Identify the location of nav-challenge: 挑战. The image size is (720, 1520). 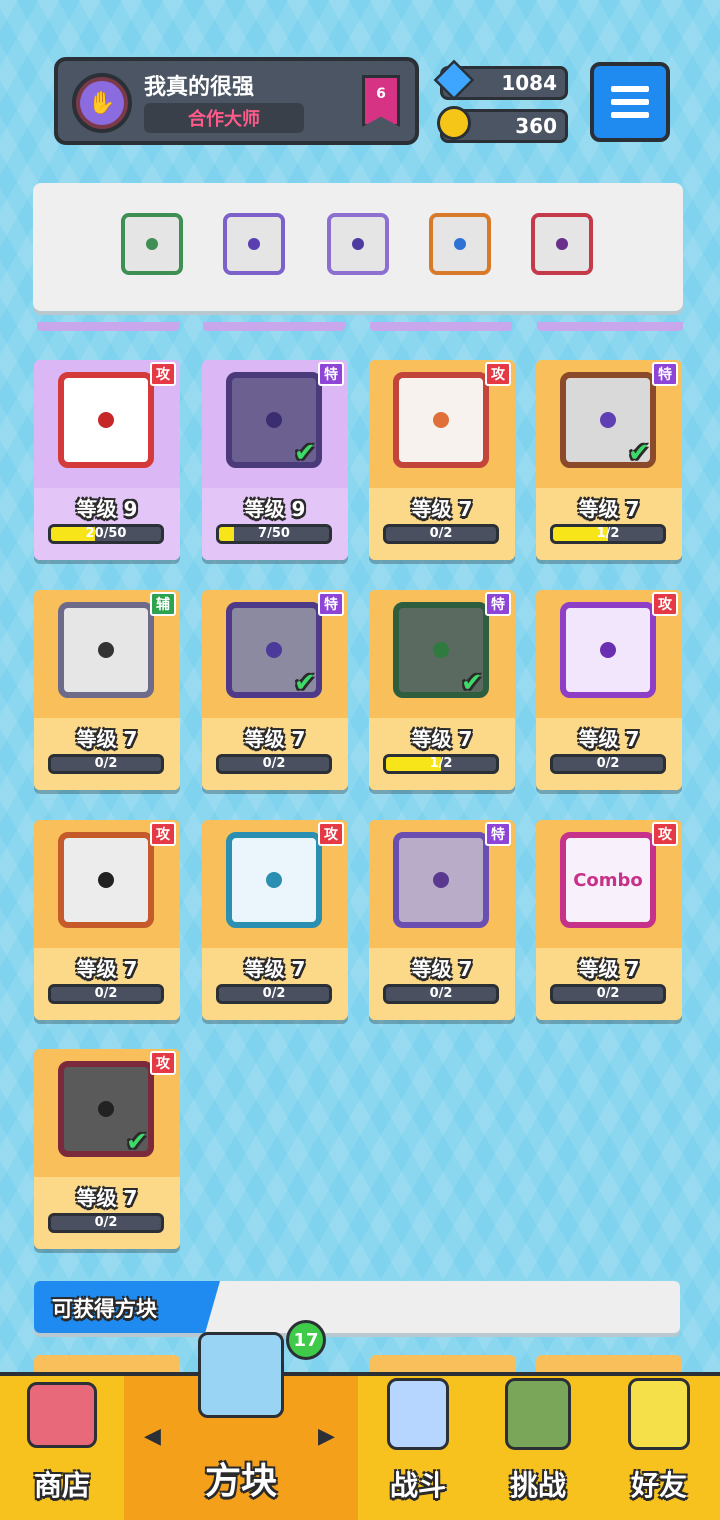
(538, 1446).